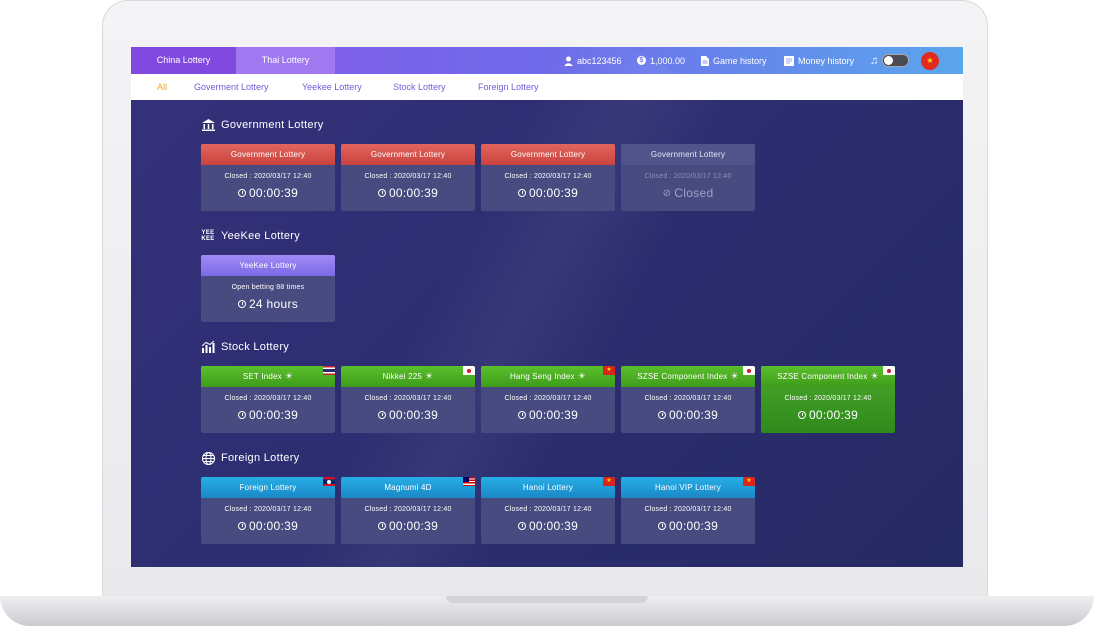 This screenshot has height=626, width=1094. I want to click on card-title: Nikkei 225, so click(402, 376).